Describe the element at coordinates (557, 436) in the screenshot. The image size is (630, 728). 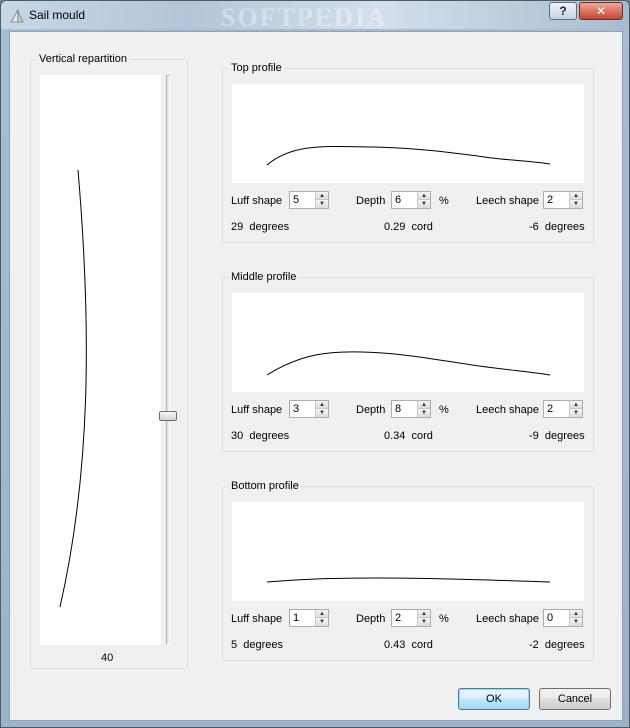
I see `middle-leech-readout: -9 degrees` at that location.